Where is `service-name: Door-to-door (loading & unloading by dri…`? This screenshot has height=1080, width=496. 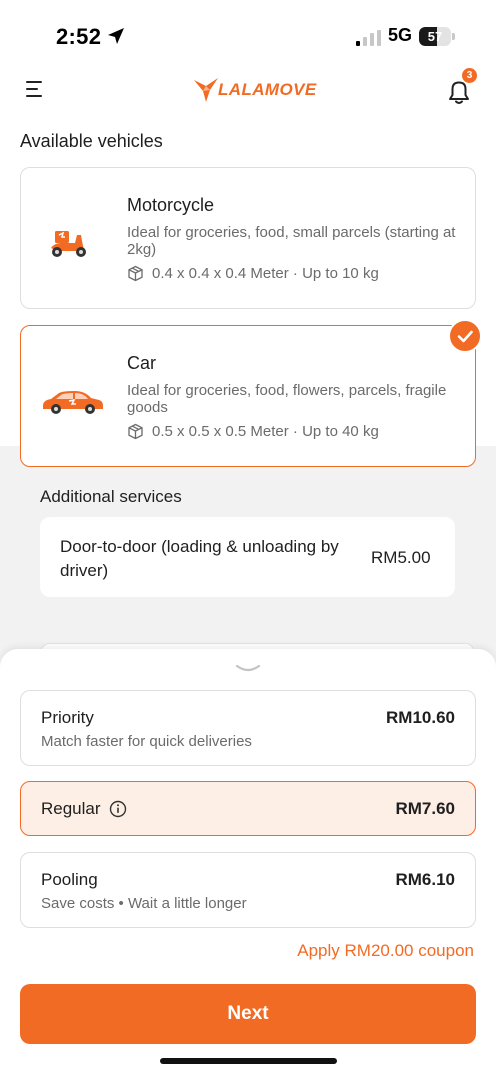
service-name: Door-to-door (loading & unloading by dri… is located at coordinates (199, 558).